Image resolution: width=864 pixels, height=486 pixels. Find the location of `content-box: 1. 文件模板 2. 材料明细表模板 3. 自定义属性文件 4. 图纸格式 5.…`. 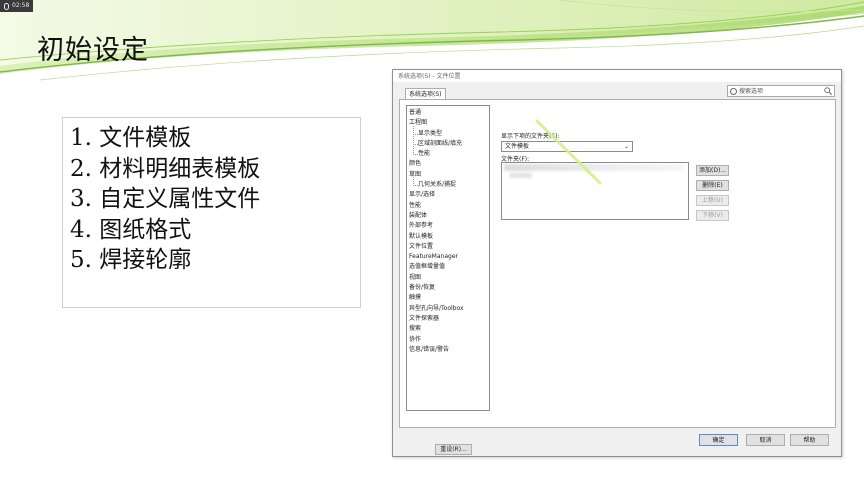

content-box: 1. 文件模板 2. 材料明细表模板 3. 自定义属性文件 4. 图纸格式 5.… is located at coordinates (211, 212).